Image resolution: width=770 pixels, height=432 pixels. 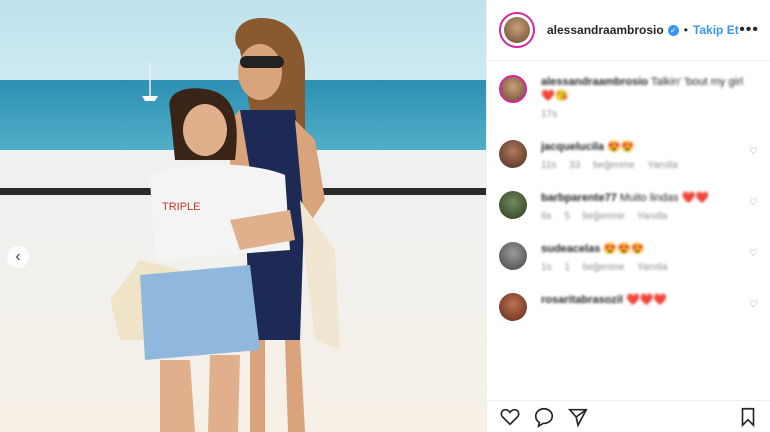 I want to click on caption-avatar, so click(x=513, y=89).